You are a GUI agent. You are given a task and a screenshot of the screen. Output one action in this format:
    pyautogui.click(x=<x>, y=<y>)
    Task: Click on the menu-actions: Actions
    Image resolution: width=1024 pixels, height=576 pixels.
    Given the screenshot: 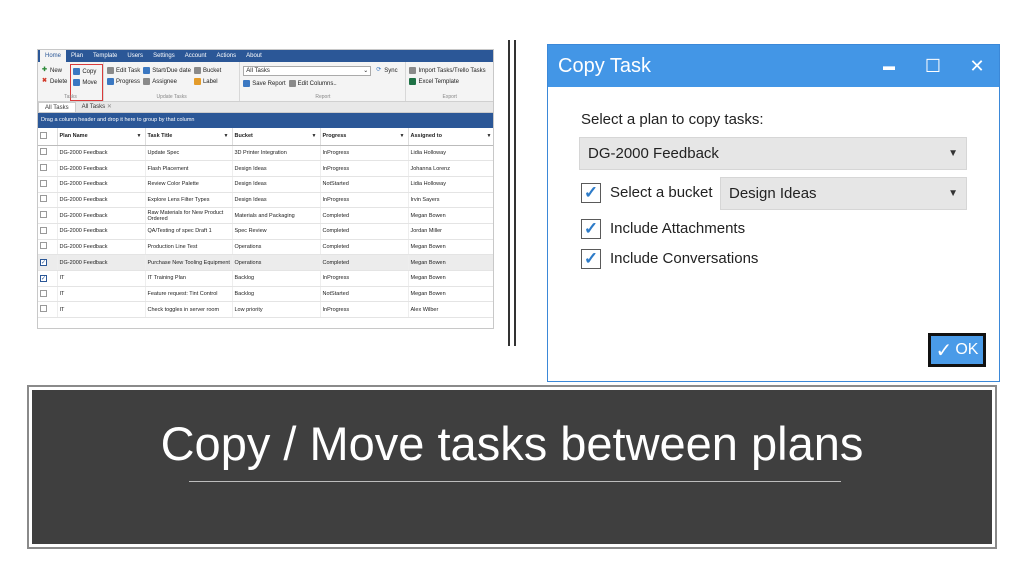 What is the action you would take?
    pyautogui.click(x=226, y=56)
    